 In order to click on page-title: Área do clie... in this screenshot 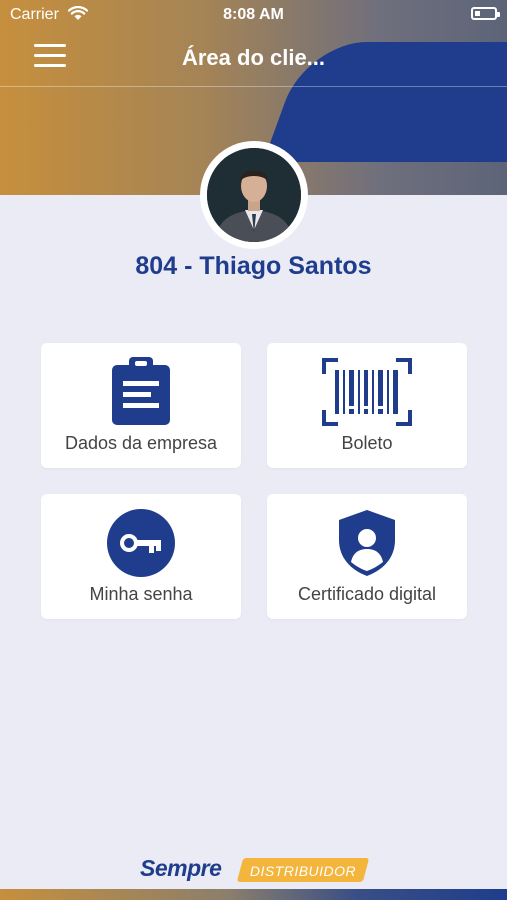, I will do `click(253, 57)`.